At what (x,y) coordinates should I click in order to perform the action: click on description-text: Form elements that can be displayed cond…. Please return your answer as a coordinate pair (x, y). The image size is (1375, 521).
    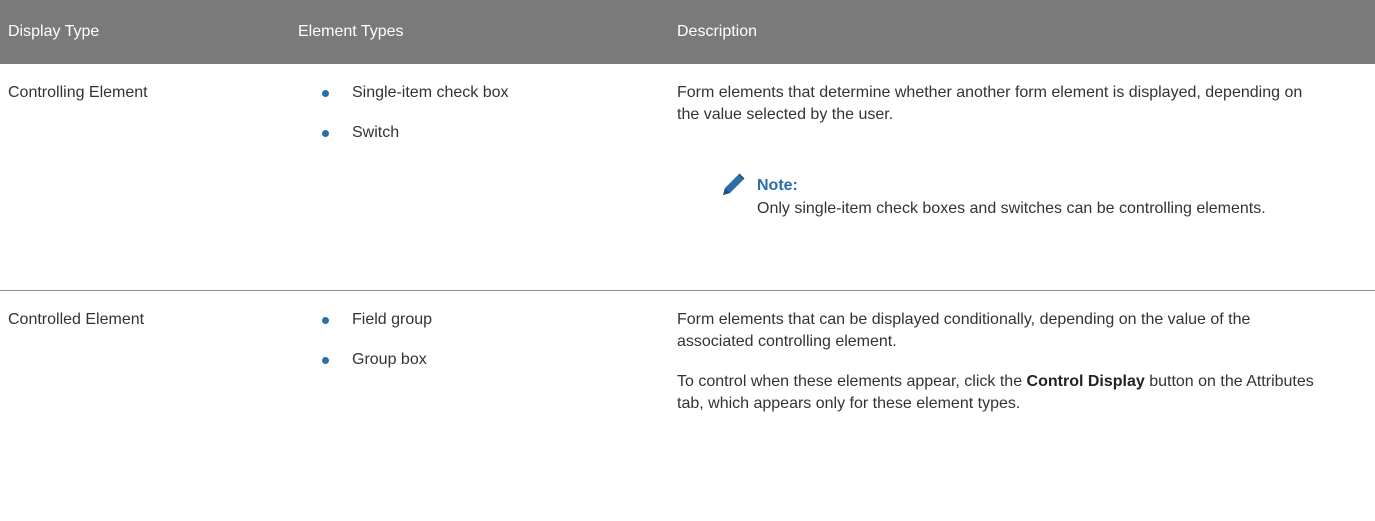
    Looking at the image, I should click on (964, 330).